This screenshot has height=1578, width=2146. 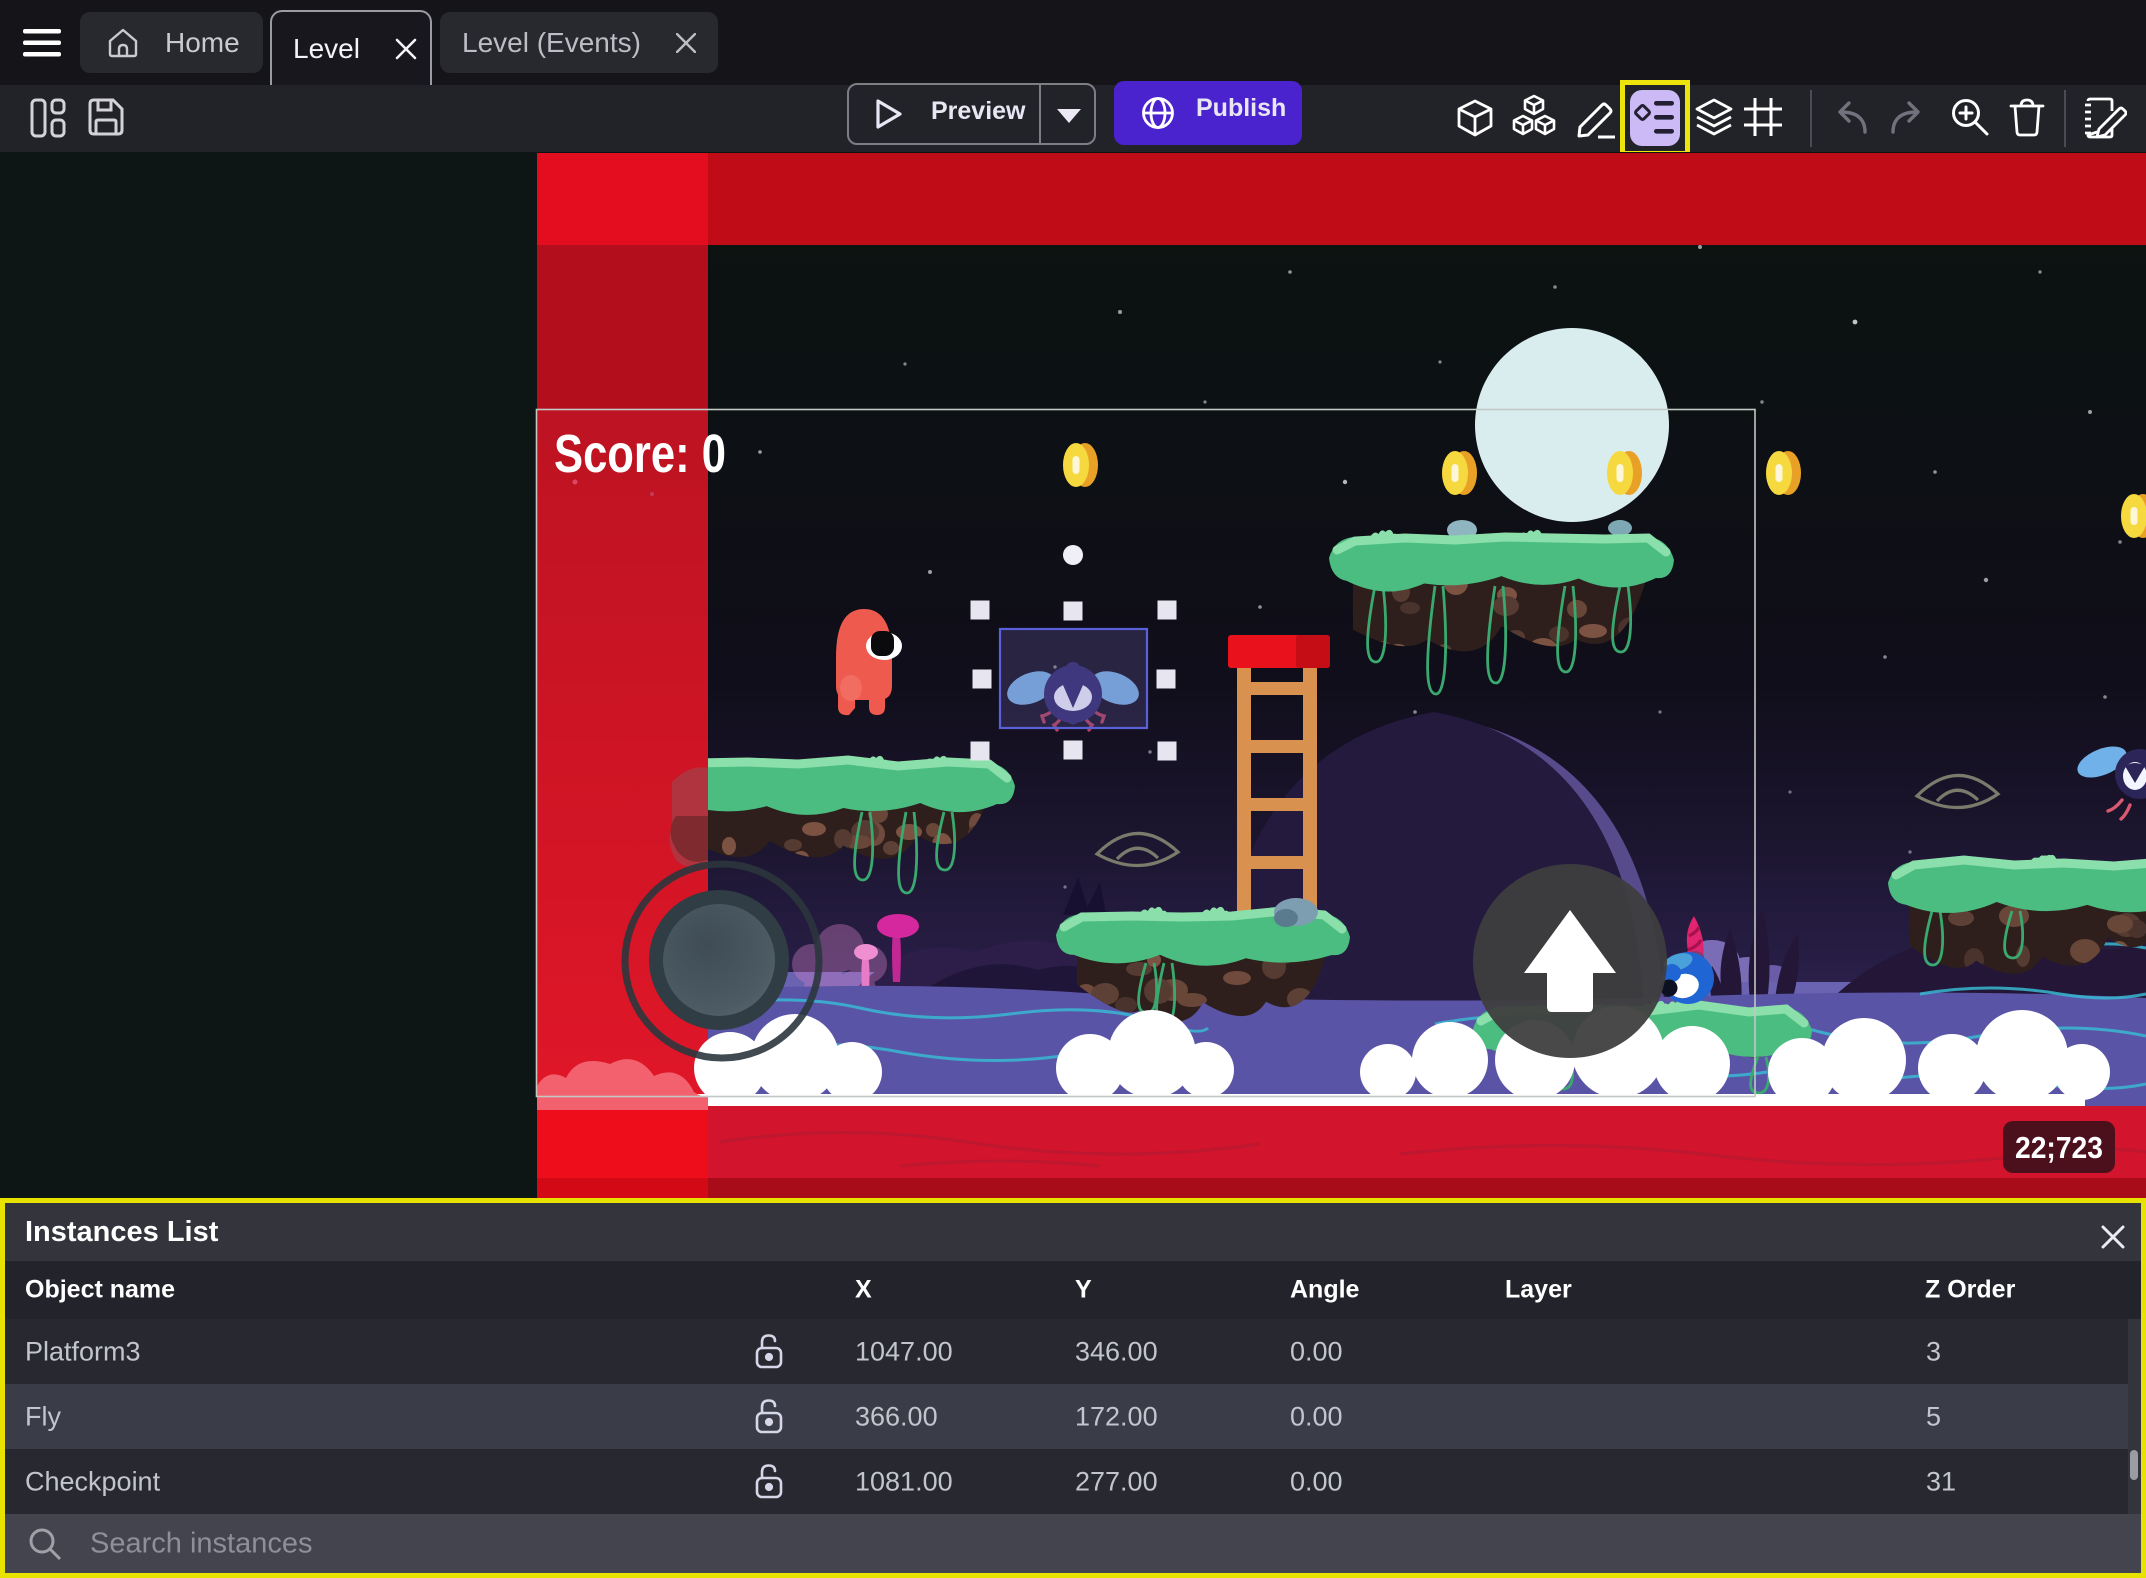 What do you see at coordinates (2059, 1147) in the screenshot?
I see `svg-text: 22;723` at bounding box center [2059, 1147].